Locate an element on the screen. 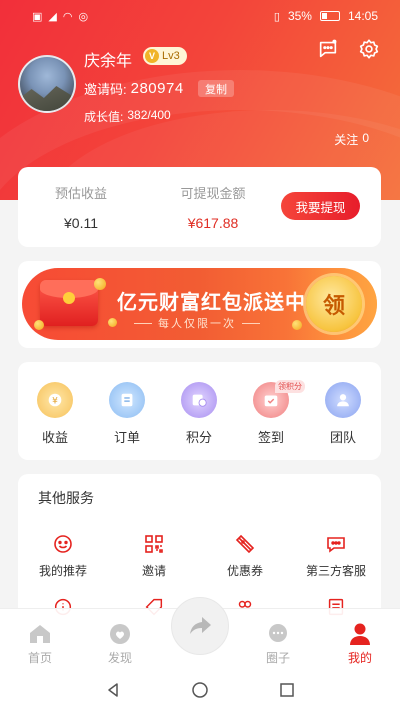  services-title: 其他服务 is located at coordinates (66, 498).